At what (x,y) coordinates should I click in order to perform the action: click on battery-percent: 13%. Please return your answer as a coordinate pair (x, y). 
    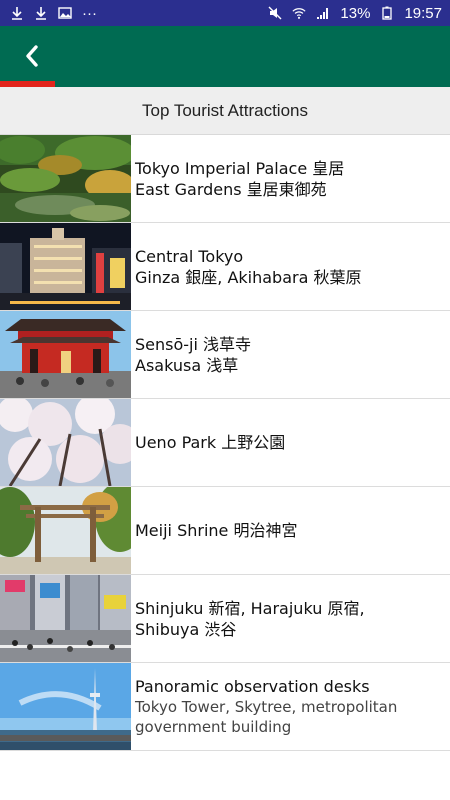
    Looking at the image, I should click on (355, 13).